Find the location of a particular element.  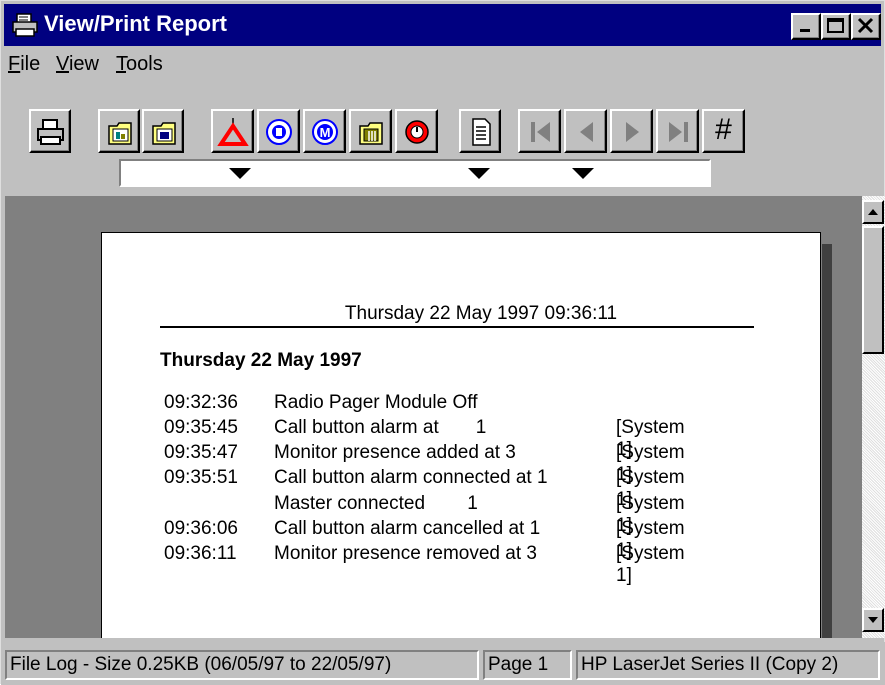

log-time: 09:36:11 is located at coordinates (200, 553).